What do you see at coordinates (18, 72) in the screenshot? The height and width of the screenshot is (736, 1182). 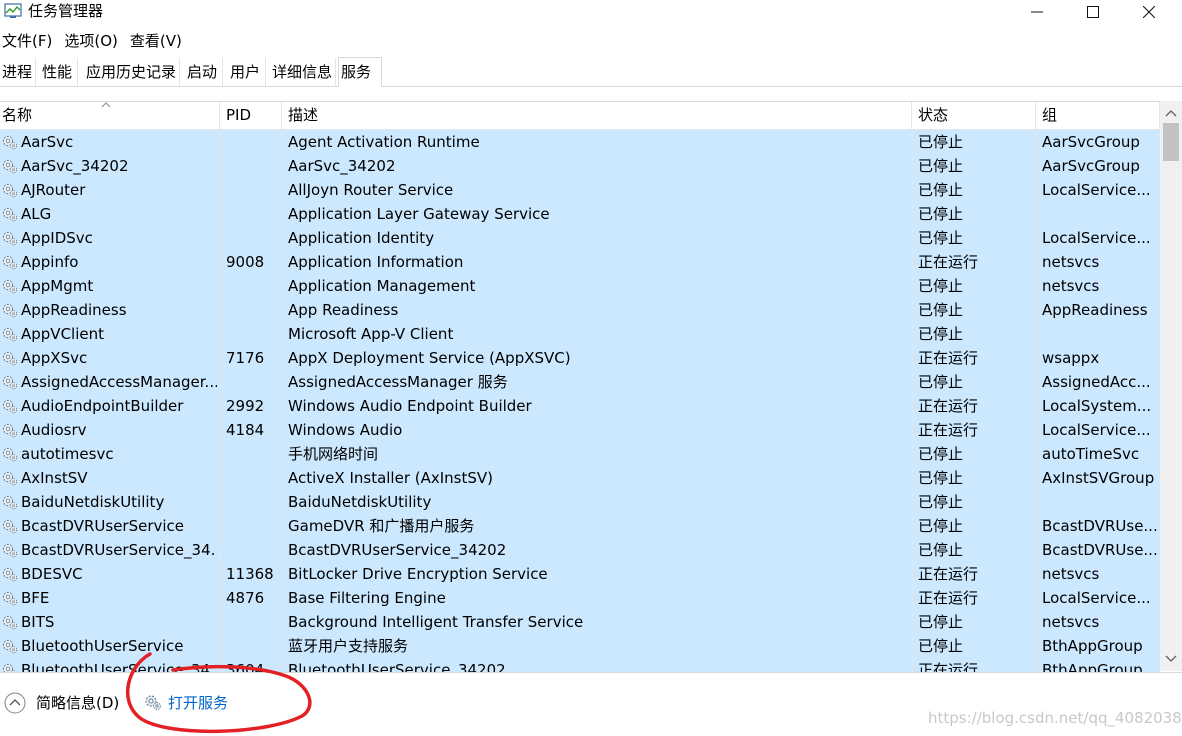 I see `tab-processes: 进程` at bounding box center [18, 72].